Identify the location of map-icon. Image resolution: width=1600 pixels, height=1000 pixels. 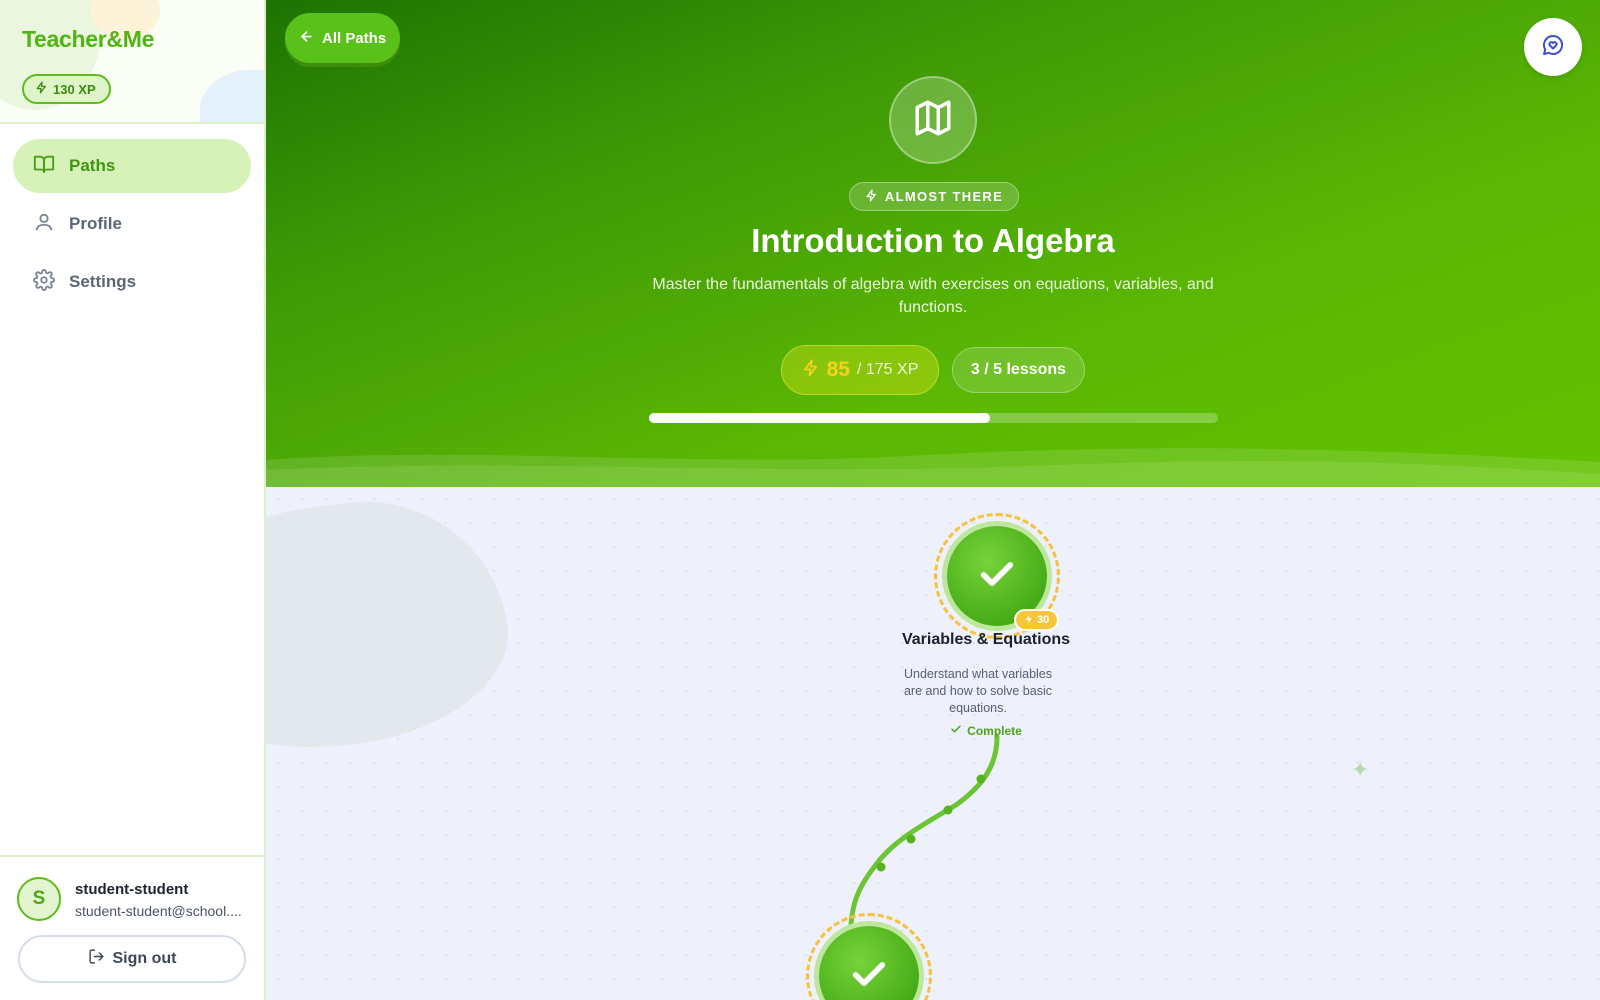
(933, 120).